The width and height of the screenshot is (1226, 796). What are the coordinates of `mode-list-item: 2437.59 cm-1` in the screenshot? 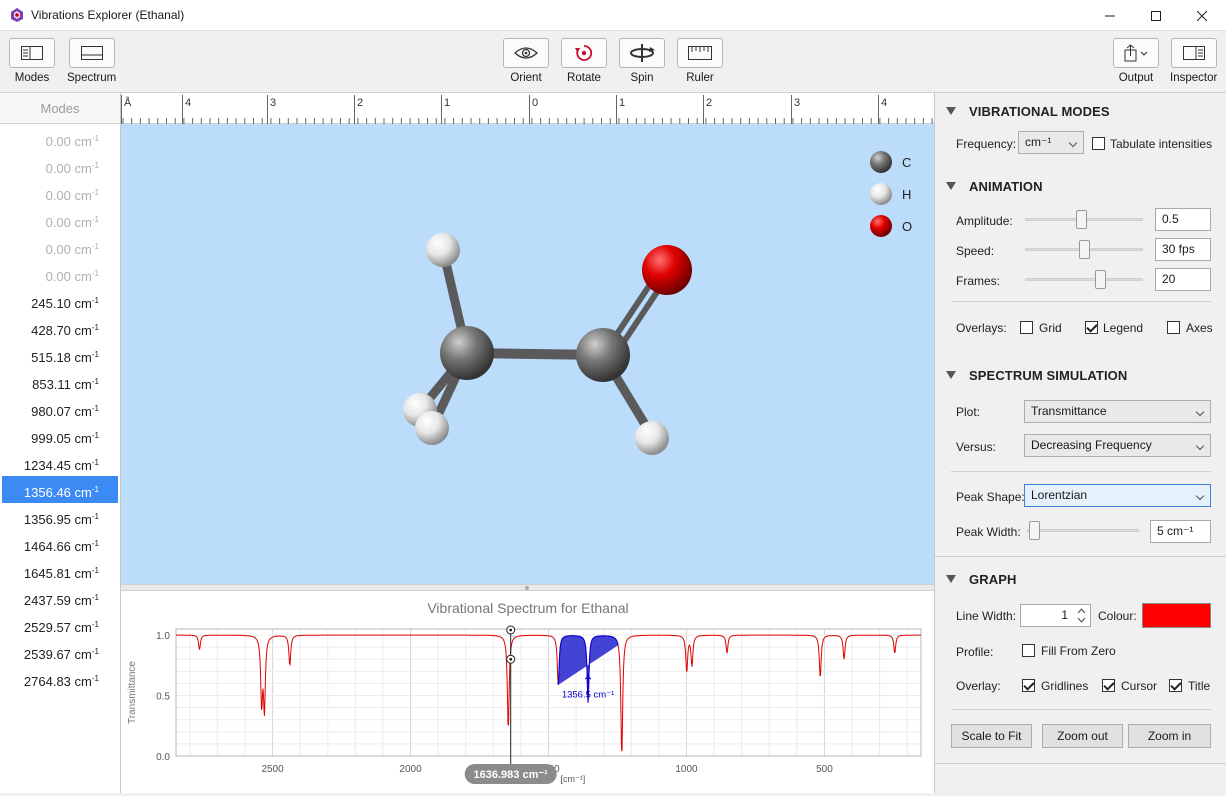 It's located at (60, 597).